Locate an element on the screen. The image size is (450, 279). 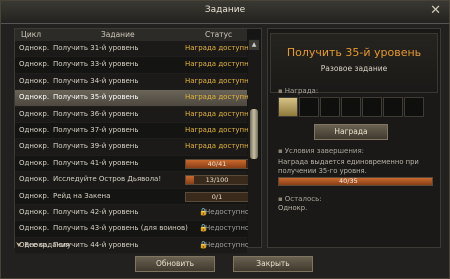
claim-reward-button: Награда is located at coordinates (351, 132).